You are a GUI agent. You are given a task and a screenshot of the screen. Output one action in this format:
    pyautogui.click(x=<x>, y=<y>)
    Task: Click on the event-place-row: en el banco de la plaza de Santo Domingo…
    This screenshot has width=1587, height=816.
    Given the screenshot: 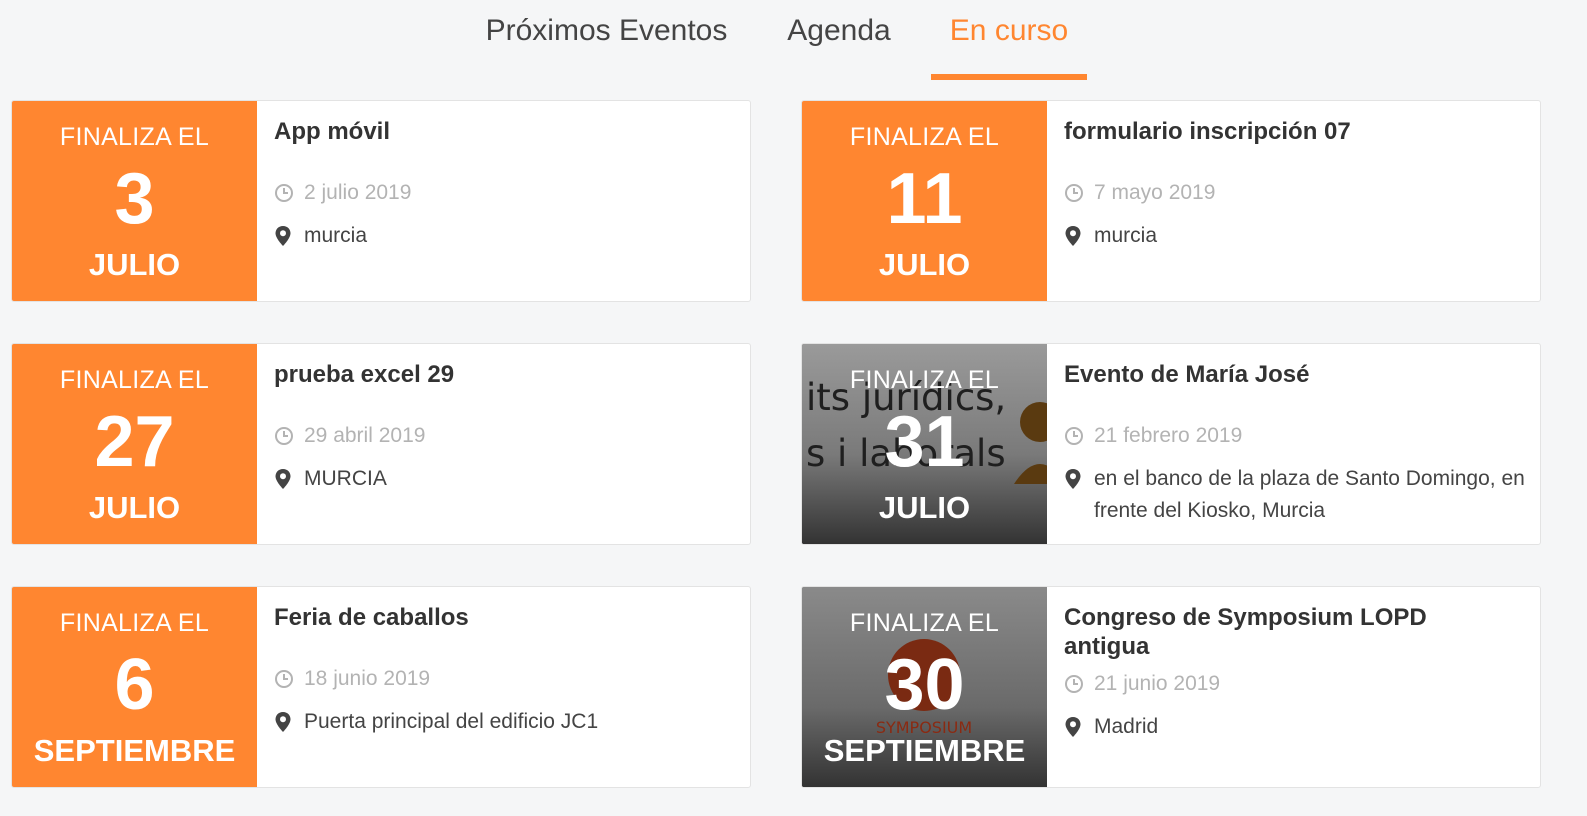 What is the action you would take?
    pyautogui.click(x=1299, y=495)
    